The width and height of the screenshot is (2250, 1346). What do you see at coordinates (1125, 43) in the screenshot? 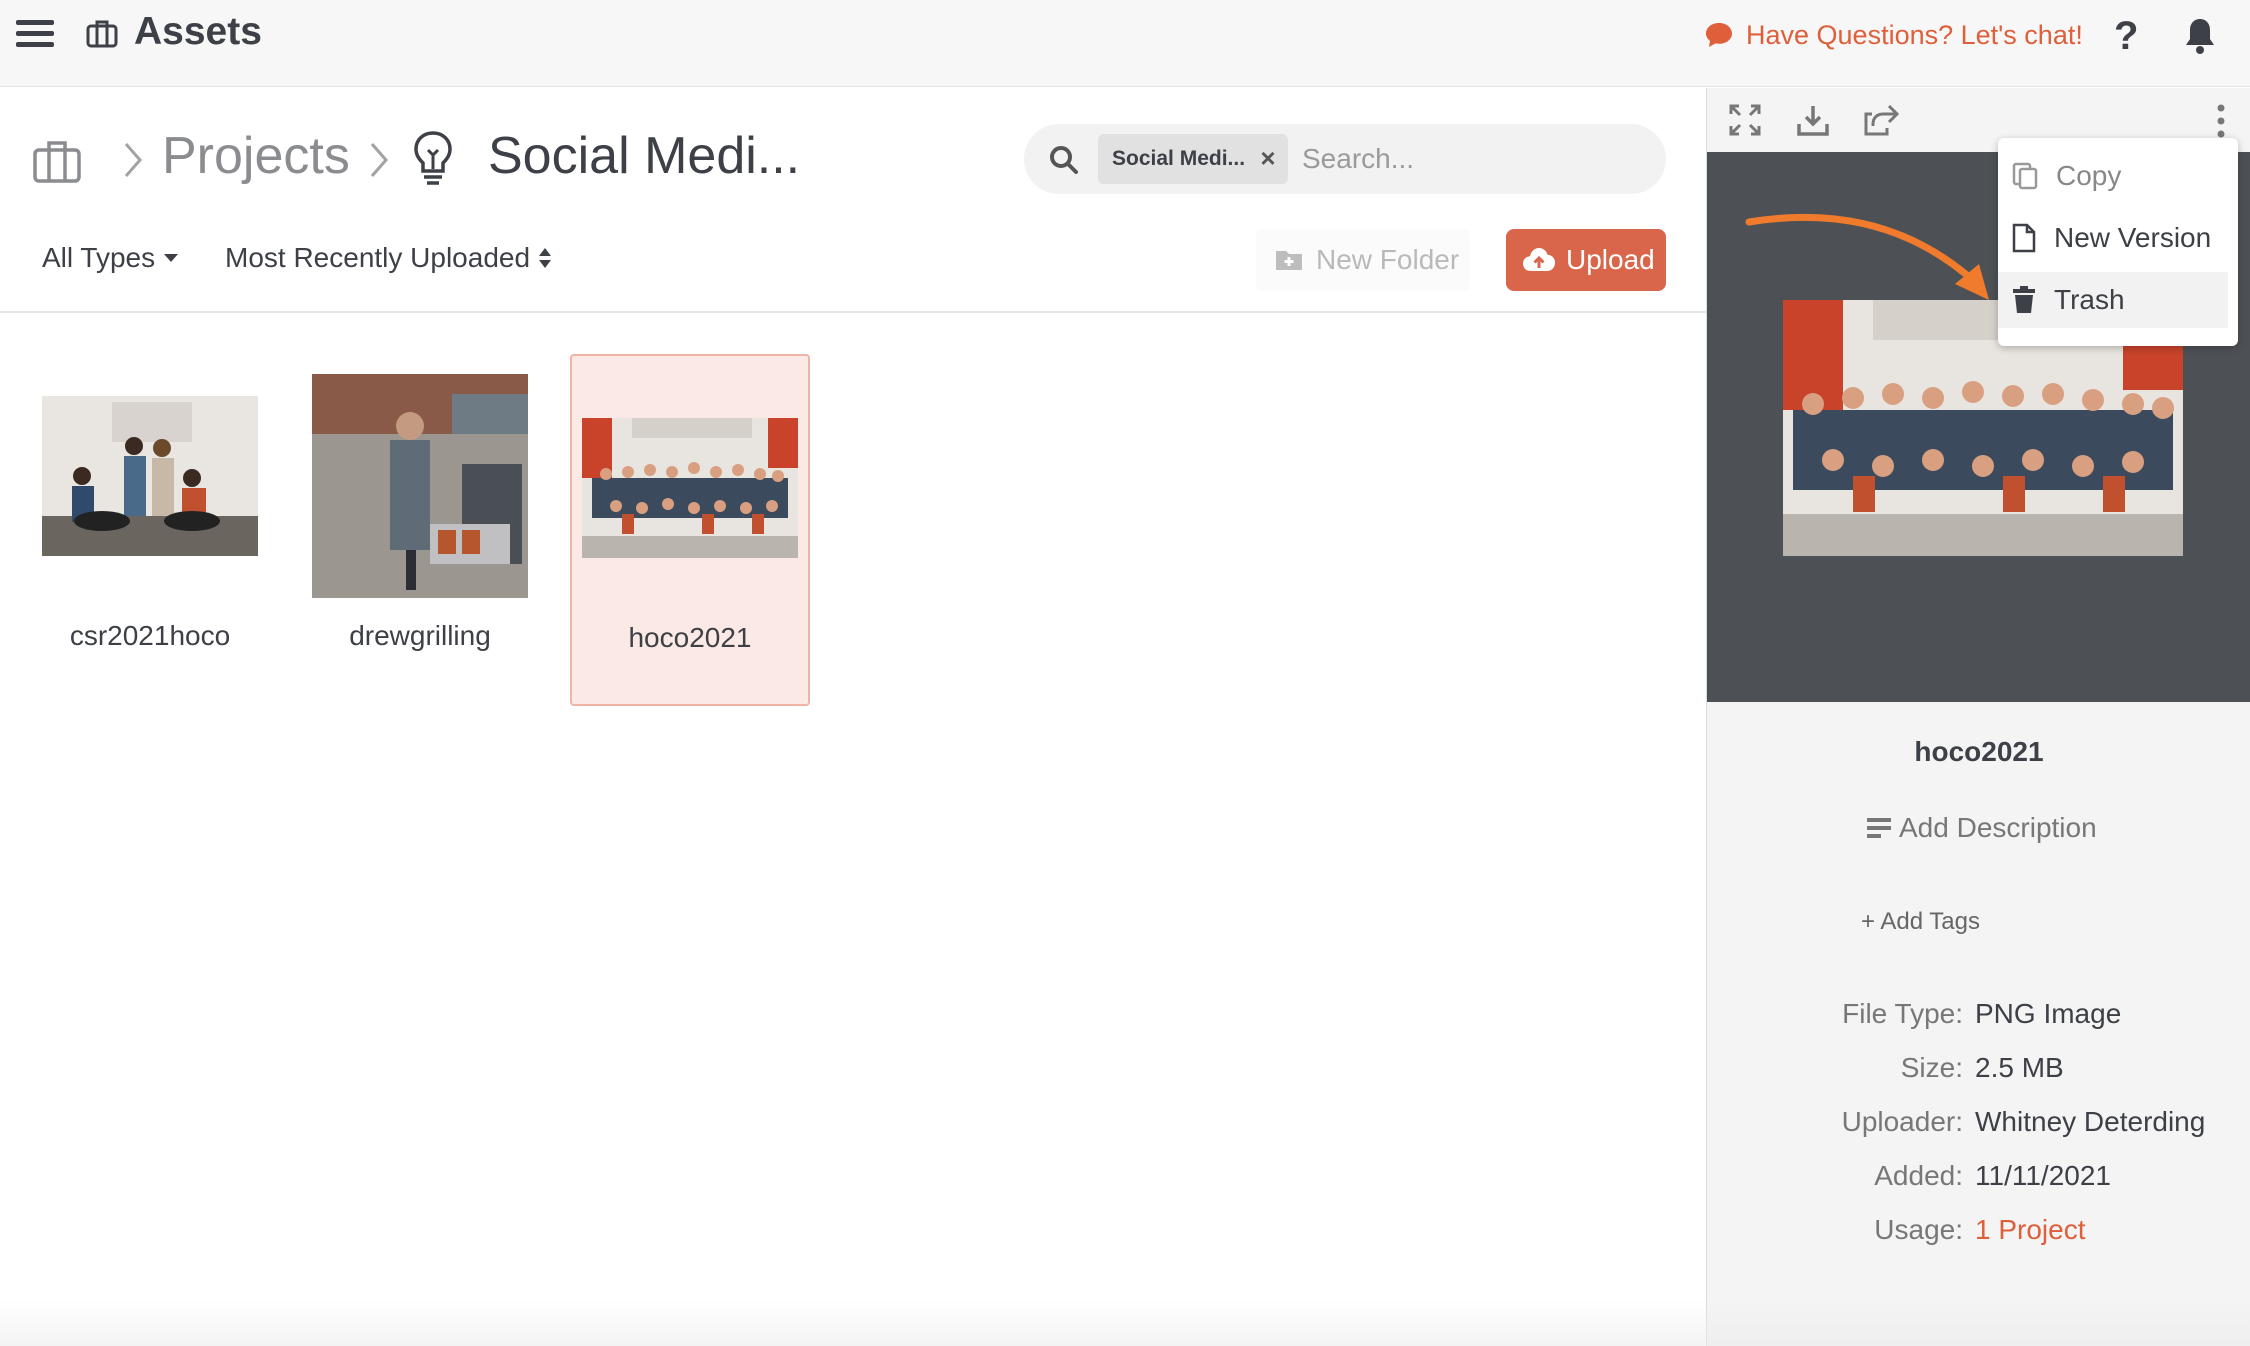
I see `top-bar: Assets Have Questions? Let's chat! ?` at bounding box center [1125, 43].